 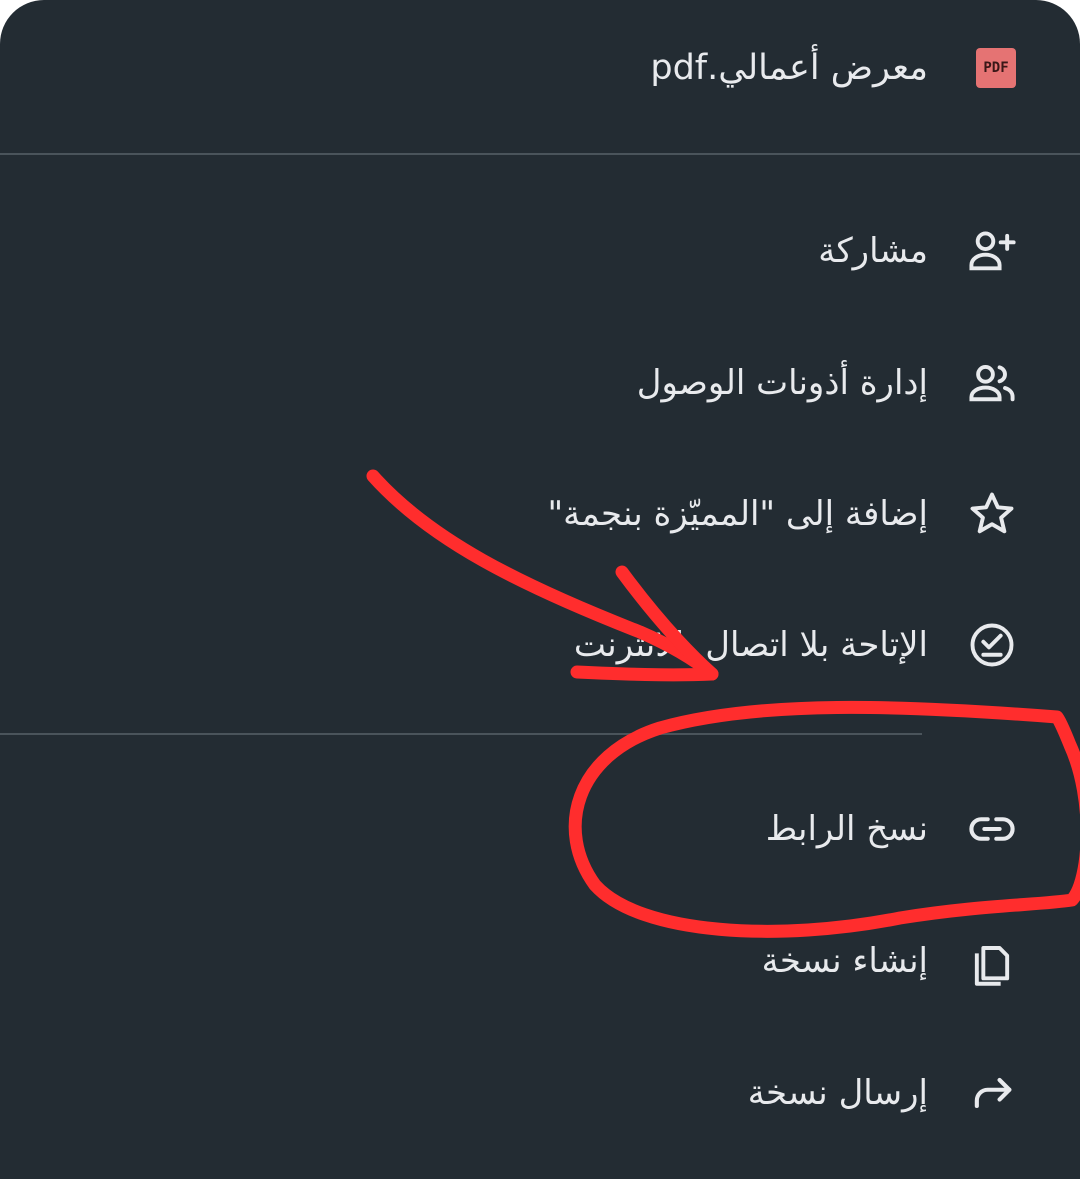 What do you see at coordinates (992, 961) in the screenshot?
I see `copy-icon` at bounding box center [992, 961].